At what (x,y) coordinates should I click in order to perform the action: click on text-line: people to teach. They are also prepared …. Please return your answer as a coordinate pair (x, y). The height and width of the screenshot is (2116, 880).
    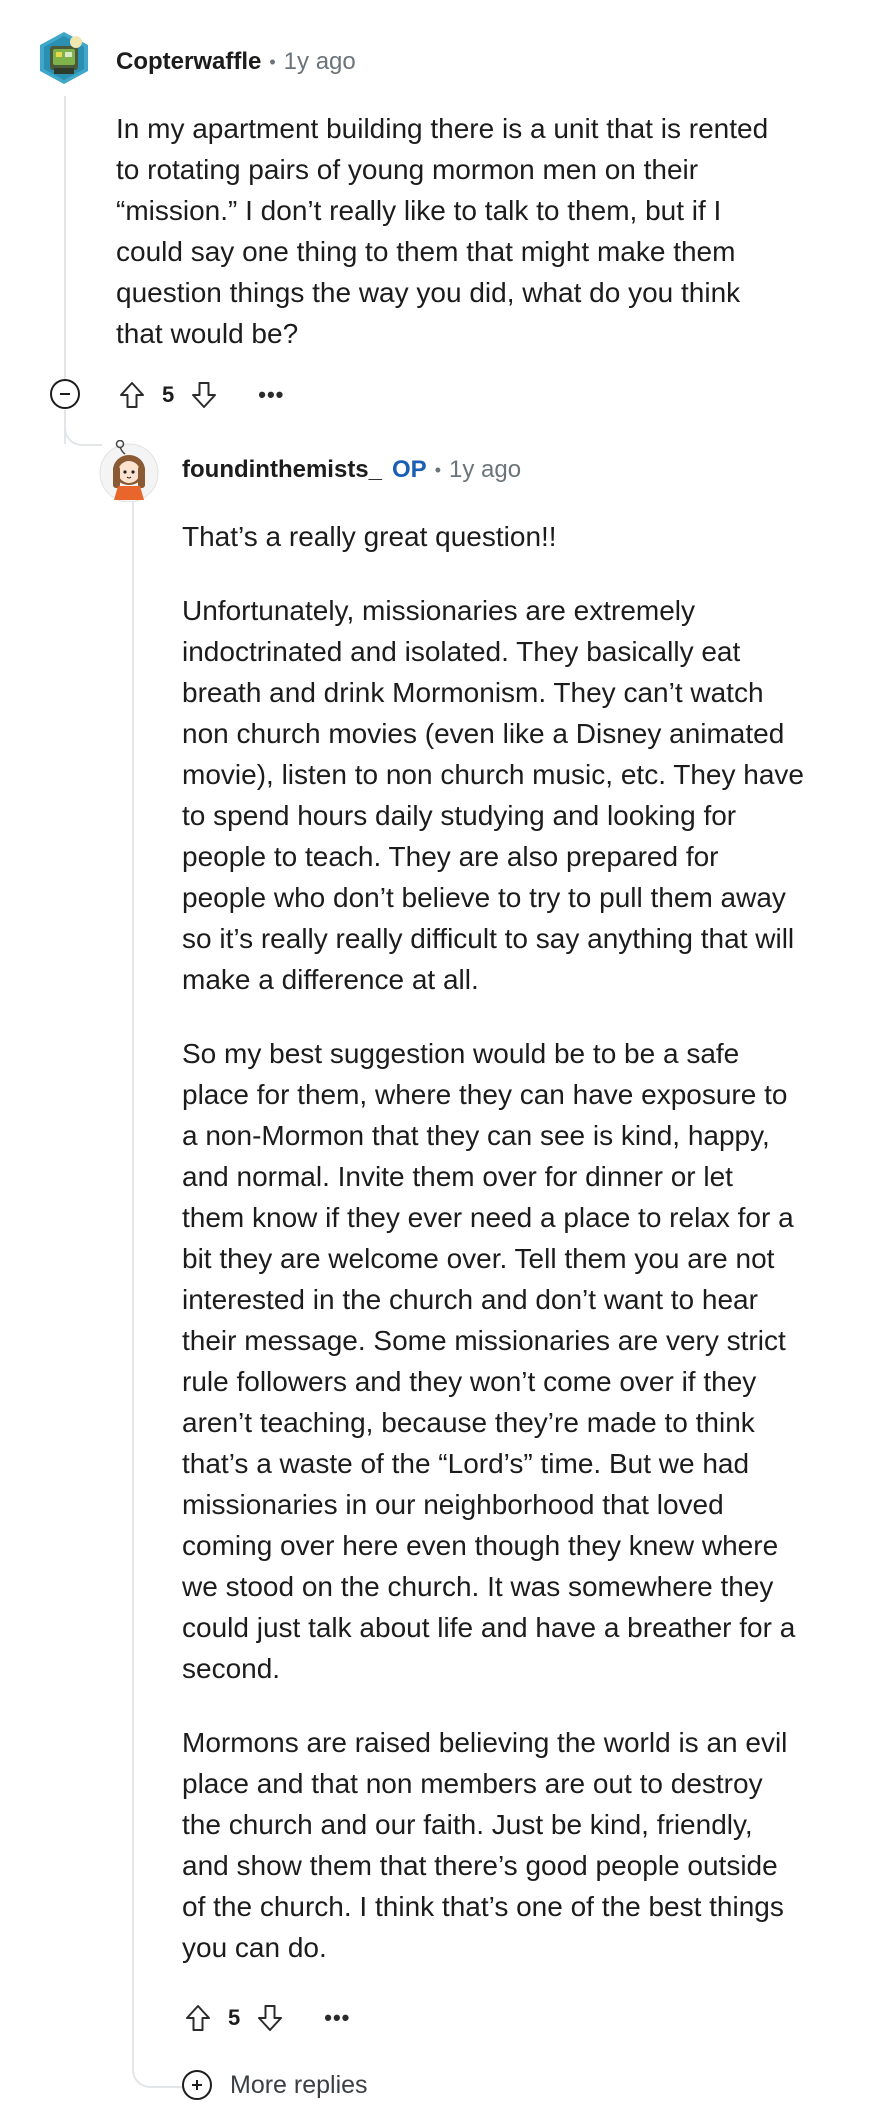
    Looking at the image, I should click on (450, 856).